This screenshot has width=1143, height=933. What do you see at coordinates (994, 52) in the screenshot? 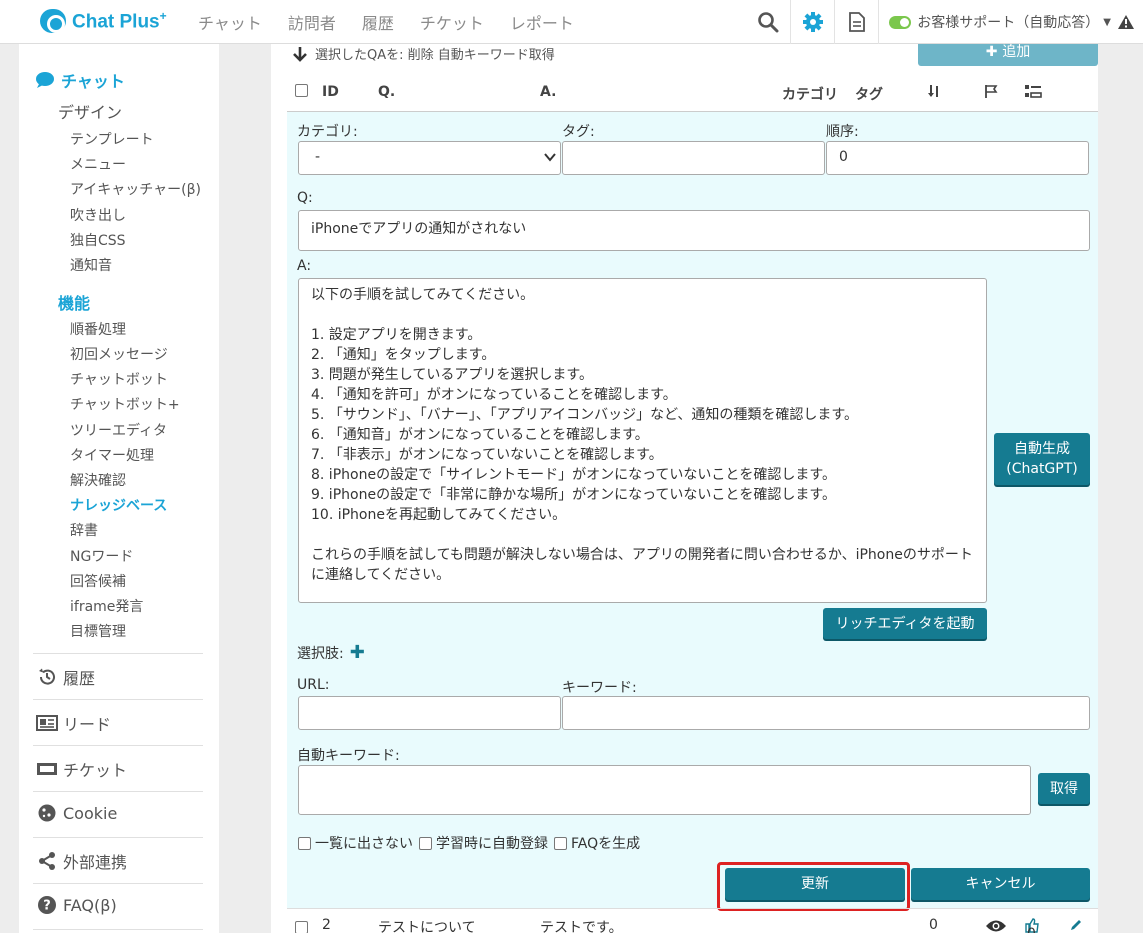
I see `plus-icon: ✚` at bounding box center [994, 52].